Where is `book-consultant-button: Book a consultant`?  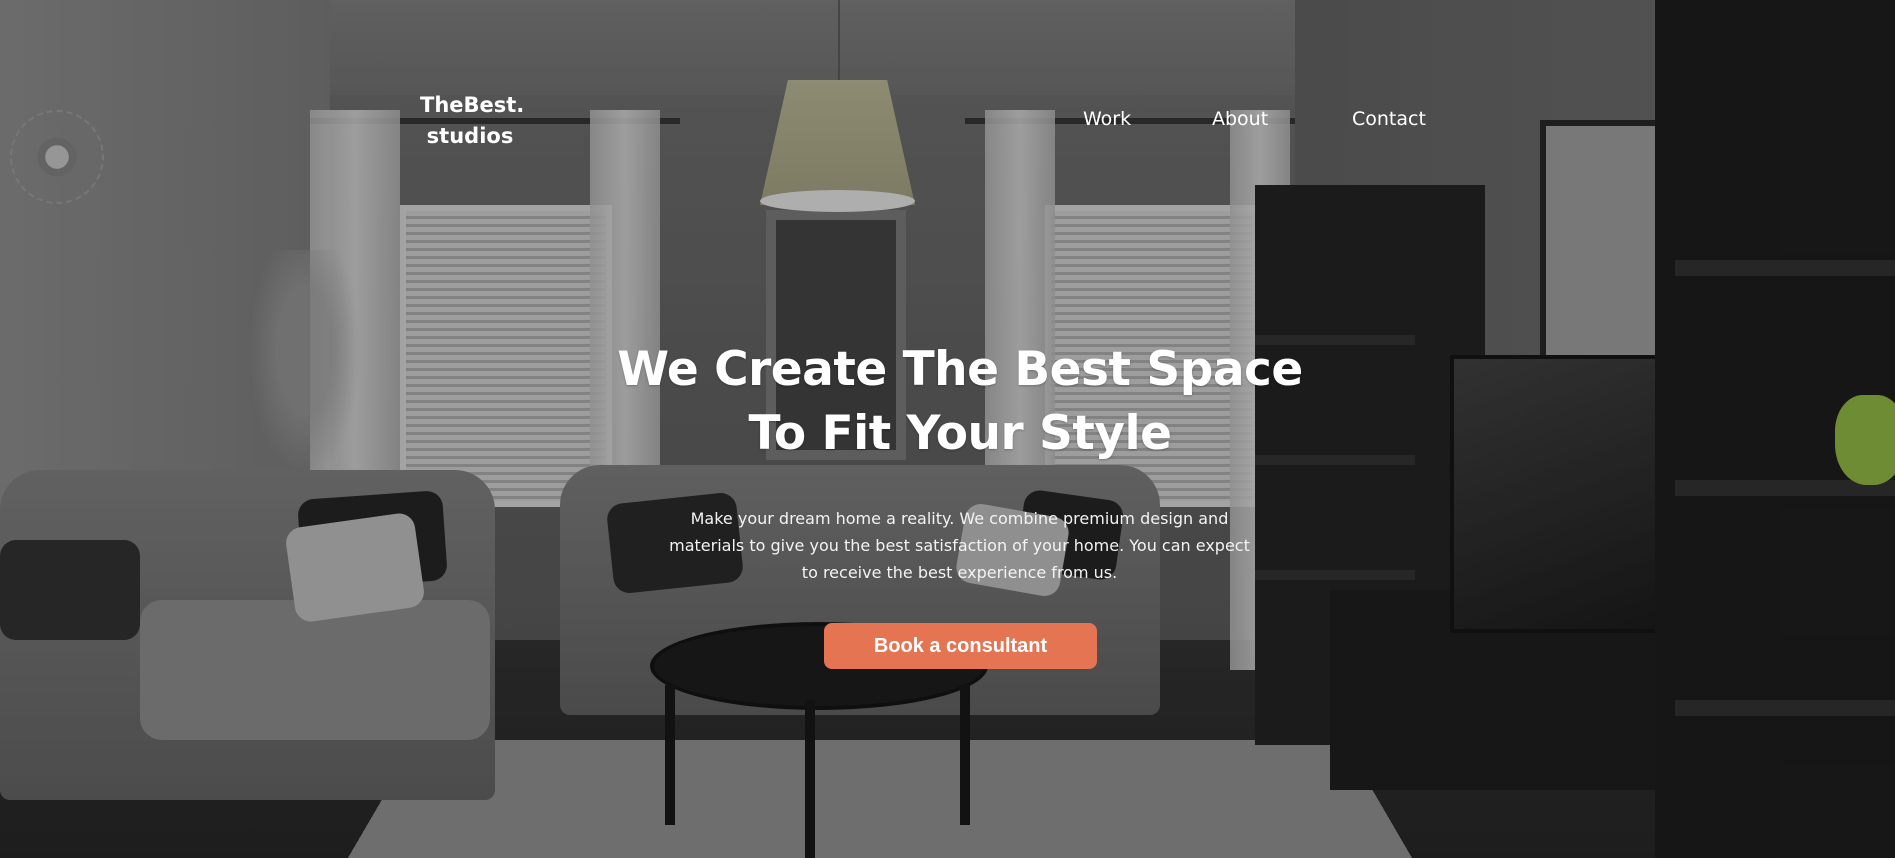
book-consultant-button: Book a consultant is located at coordinates (960, 646).